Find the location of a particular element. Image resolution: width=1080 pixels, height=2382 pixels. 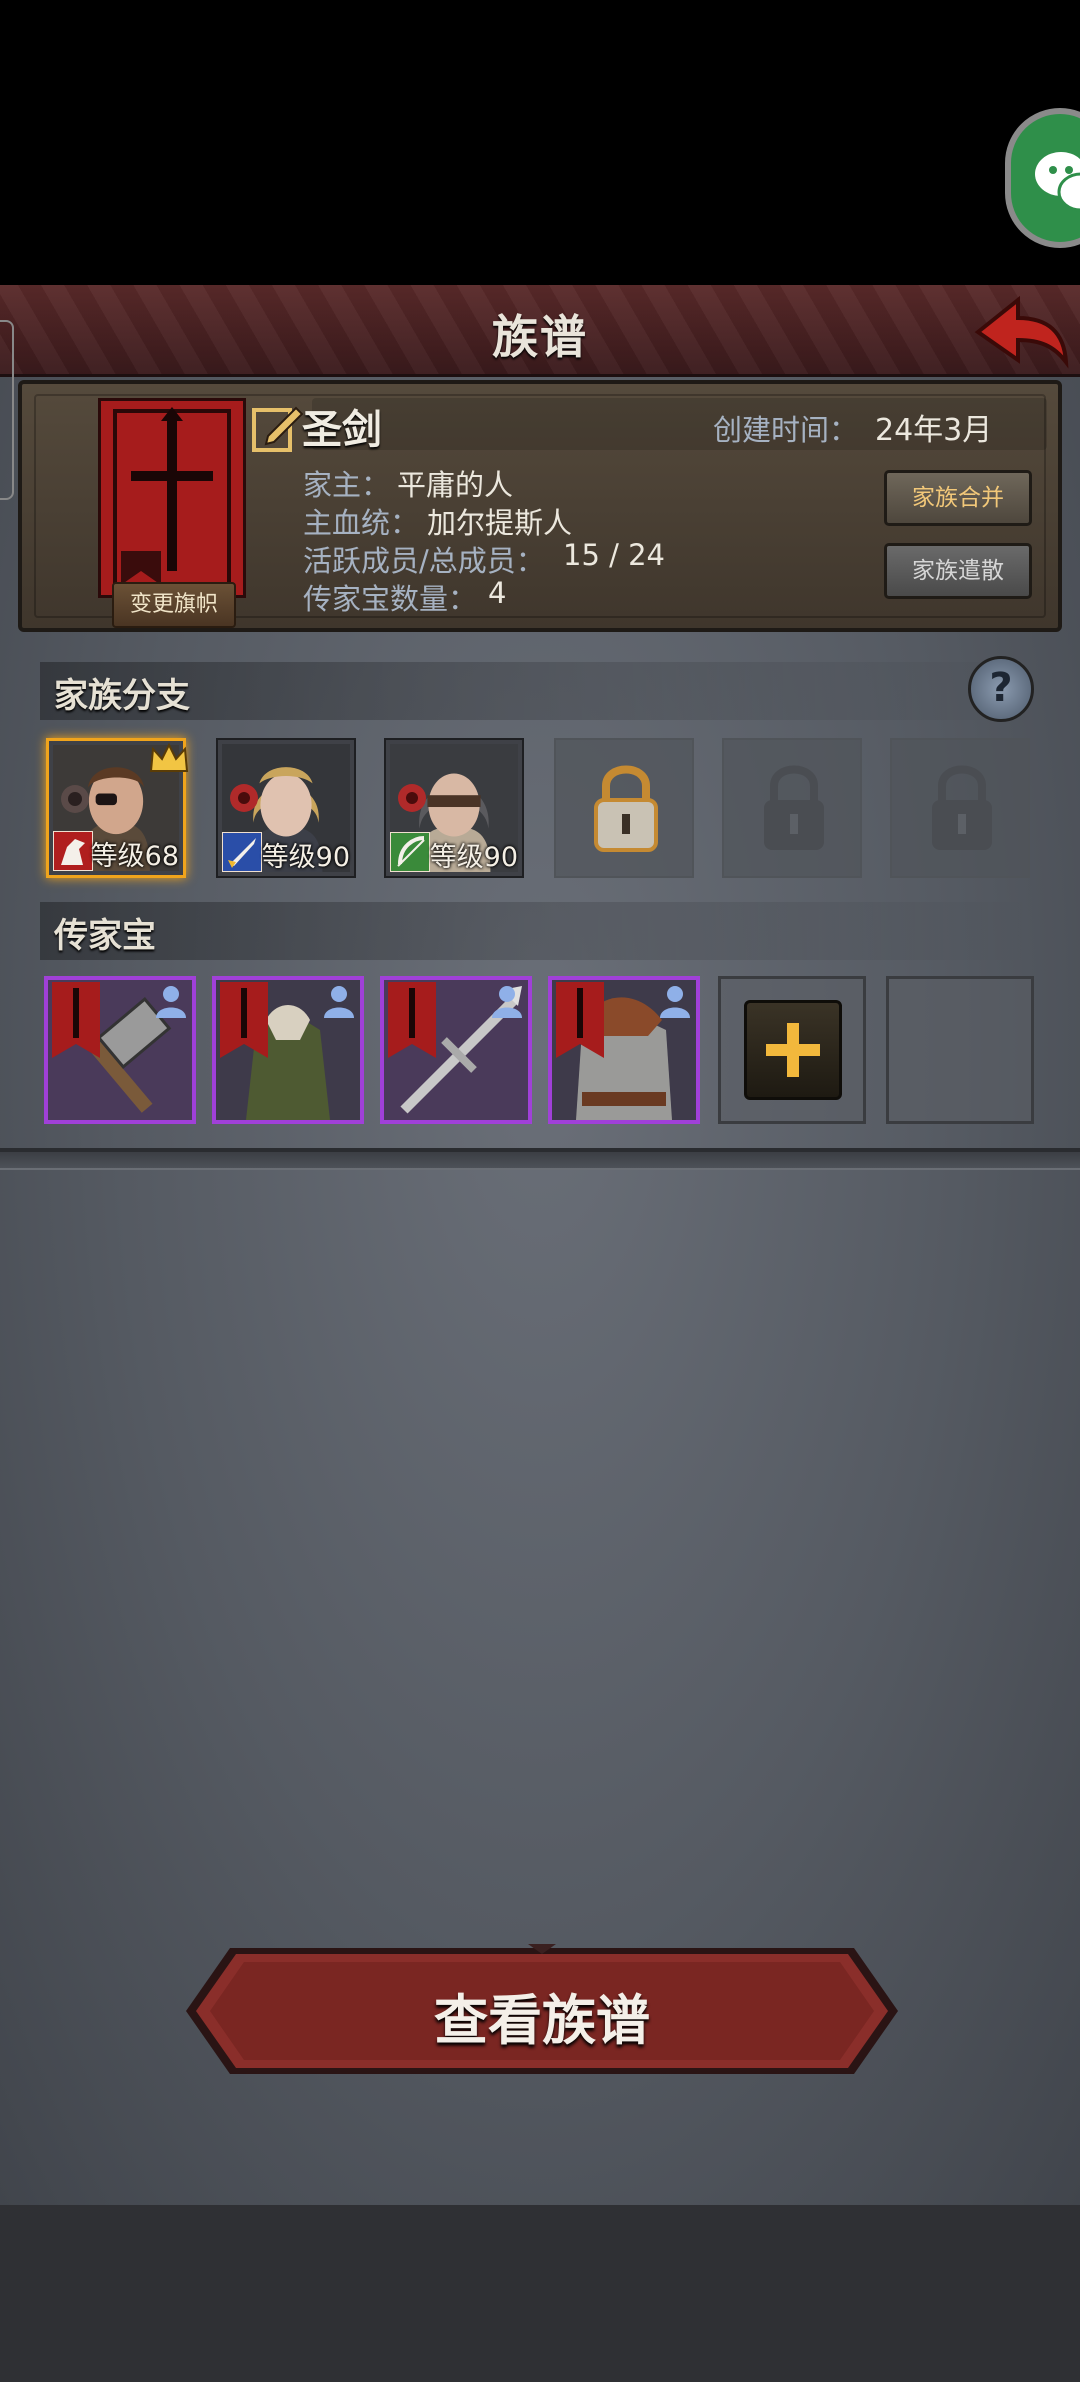

horse-icon is located at coordinates (73, 851).